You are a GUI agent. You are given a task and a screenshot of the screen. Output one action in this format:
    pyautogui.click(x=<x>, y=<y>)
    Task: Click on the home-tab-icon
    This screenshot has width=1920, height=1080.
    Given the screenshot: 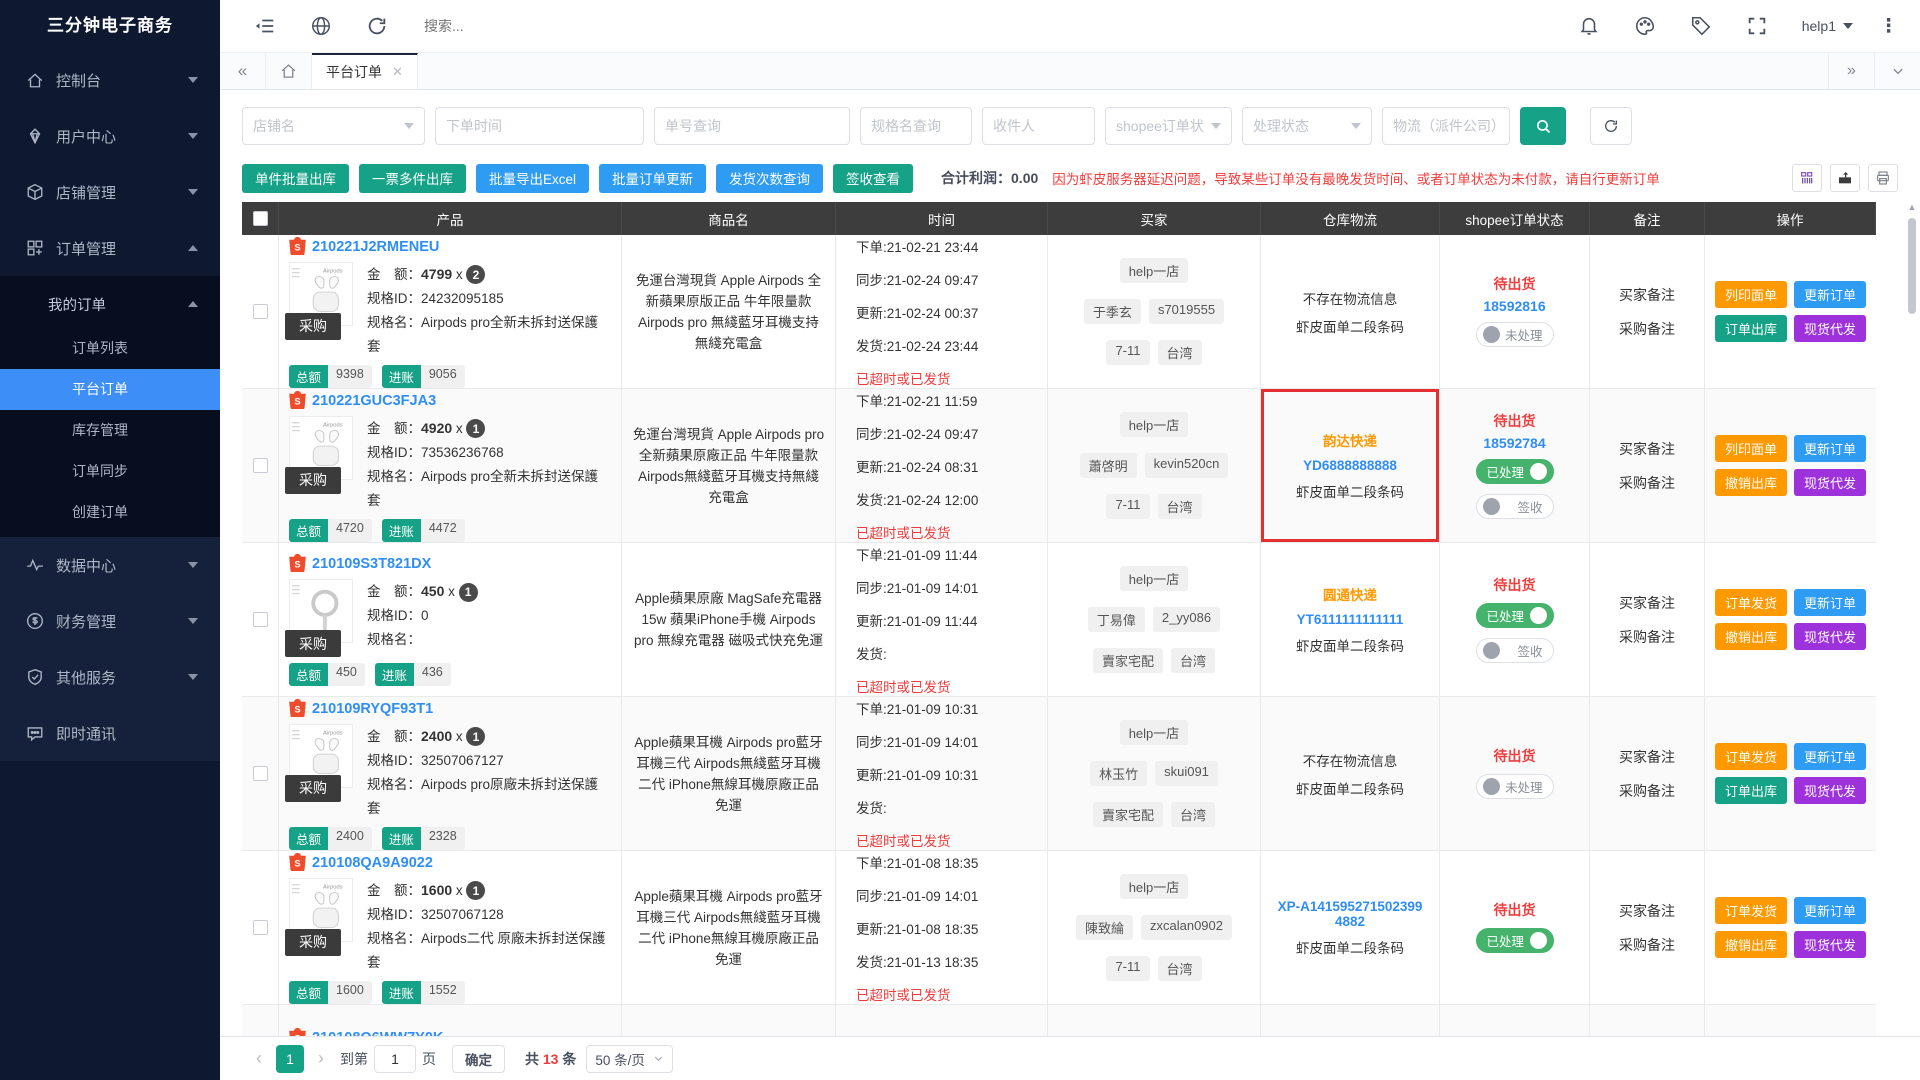 What is the action you would take?
    pyautogui.click(x=289, y=71)
    